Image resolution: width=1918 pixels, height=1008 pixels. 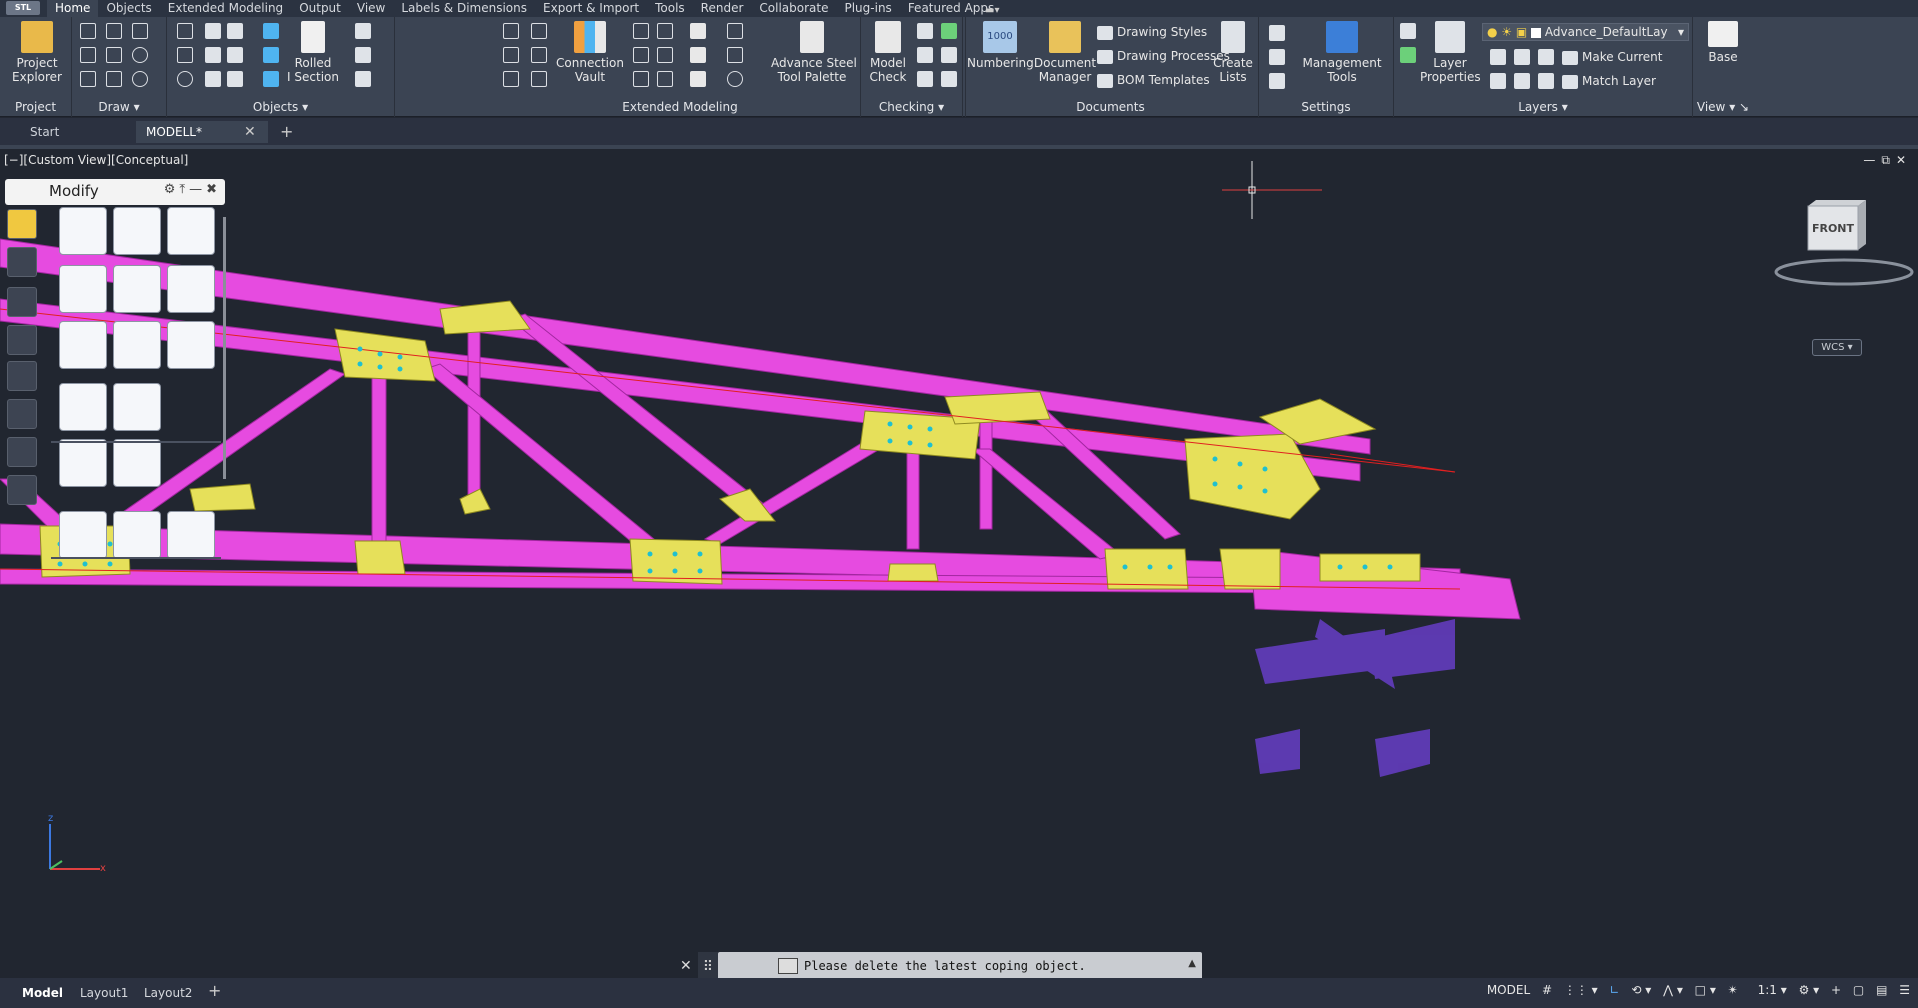 What do you see at coordinates (735, 79) in the screenshot?
I see `rotate-icon` at bounding box center [735, 79].